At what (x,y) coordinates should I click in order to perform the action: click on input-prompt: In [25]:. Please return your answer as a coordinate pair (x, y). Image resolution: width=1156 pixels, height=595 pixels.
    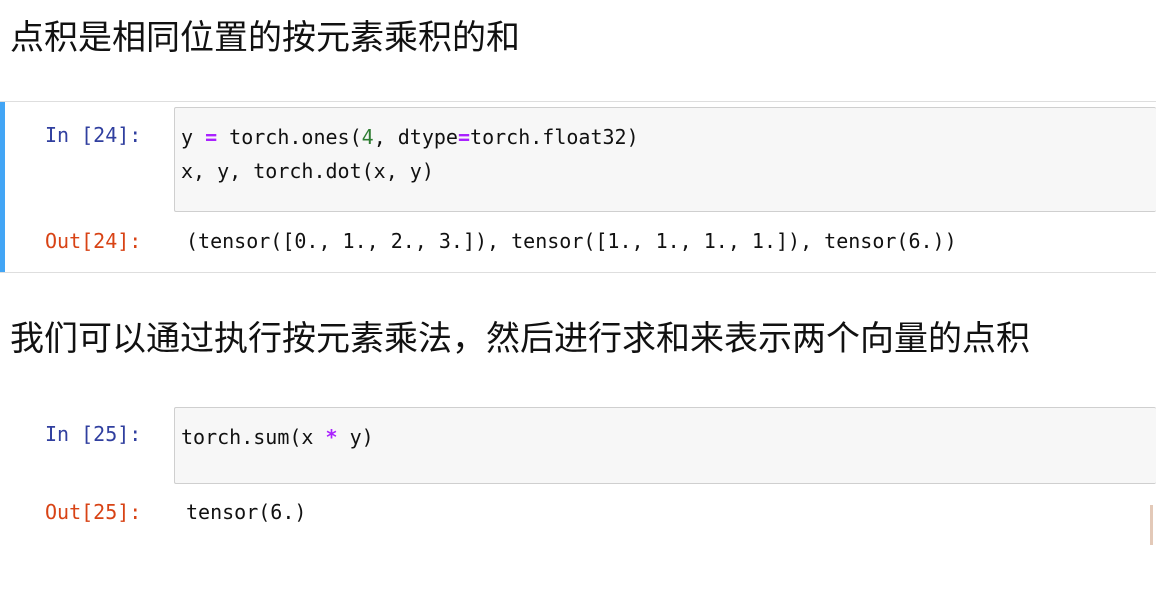
    Looking at the image, I should click on (93, 434).